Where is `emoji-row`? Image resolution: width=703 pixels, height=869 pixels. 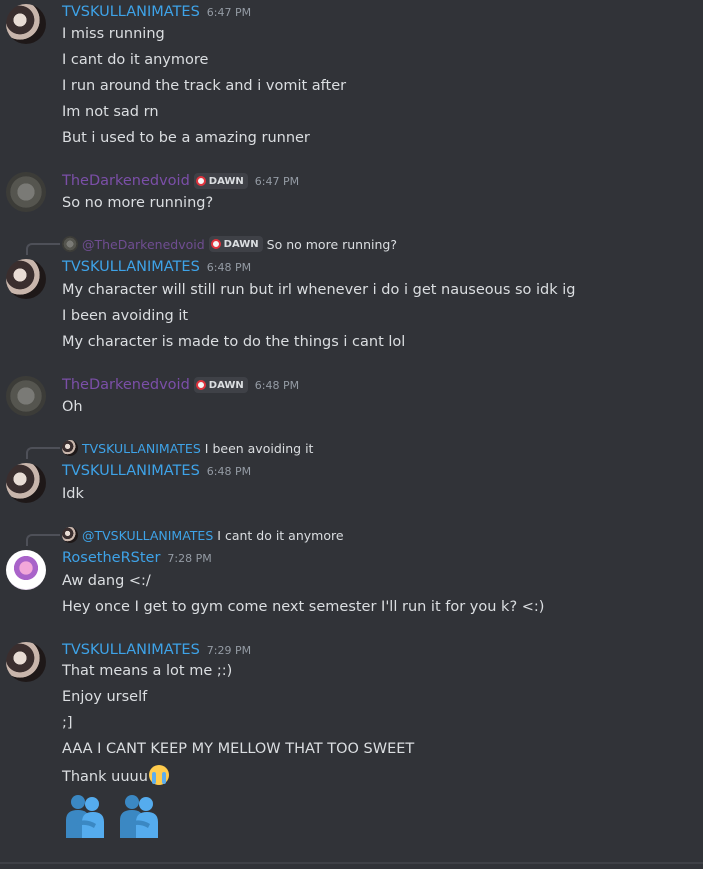 emoji-row is located at coordinates (117, 816).